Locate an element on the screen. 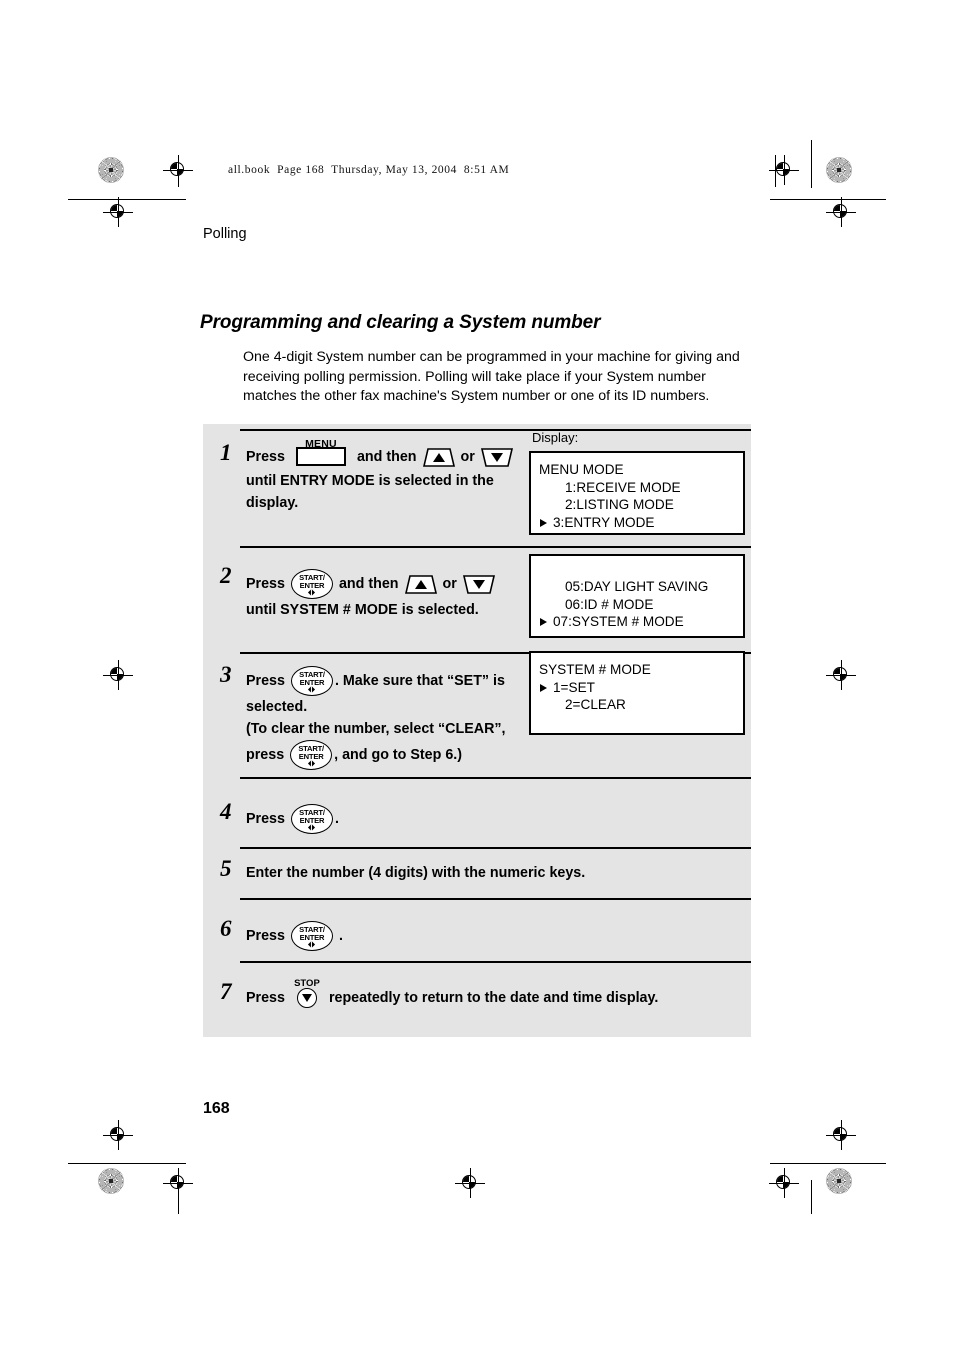 The image size is (954, 1351). lcd-line: SYSTEM # MODE is located at coordinates (641, 670).